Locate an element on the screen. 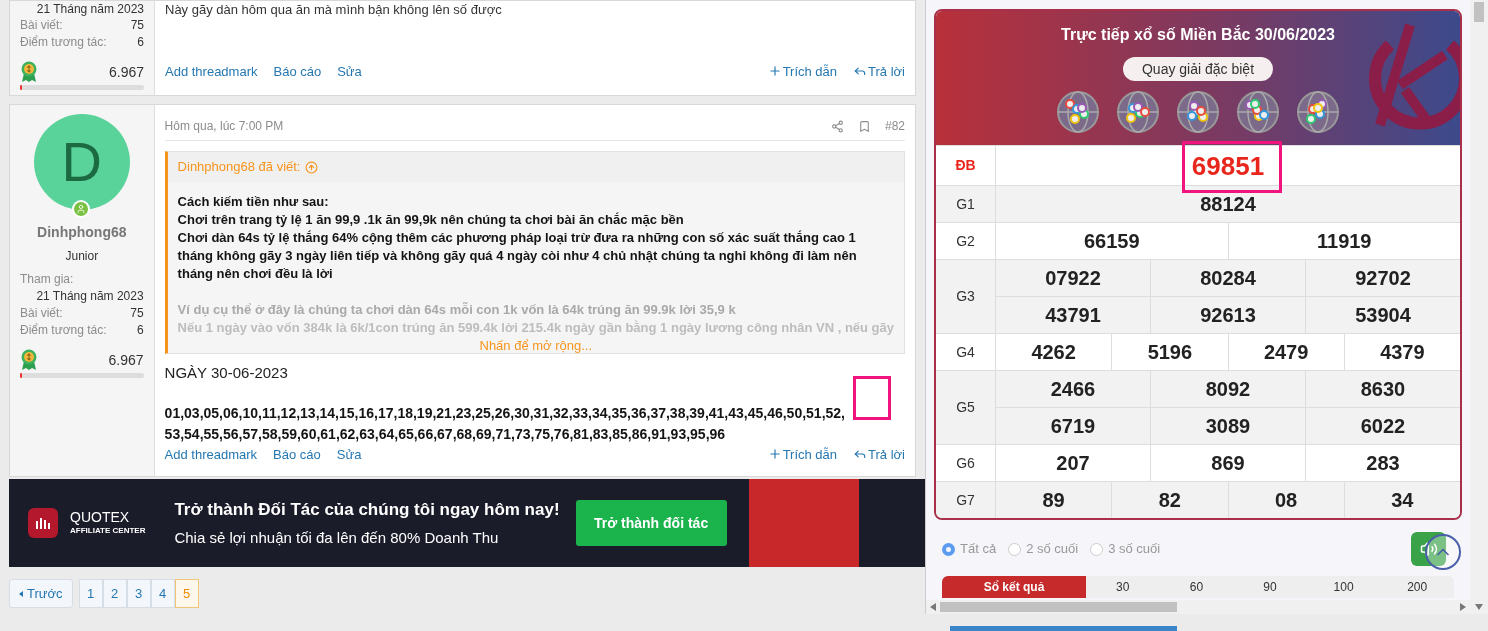 The width and height of the screenshot is (1488, 631). prize-number: 89 is located at coordinates (1053, 500).